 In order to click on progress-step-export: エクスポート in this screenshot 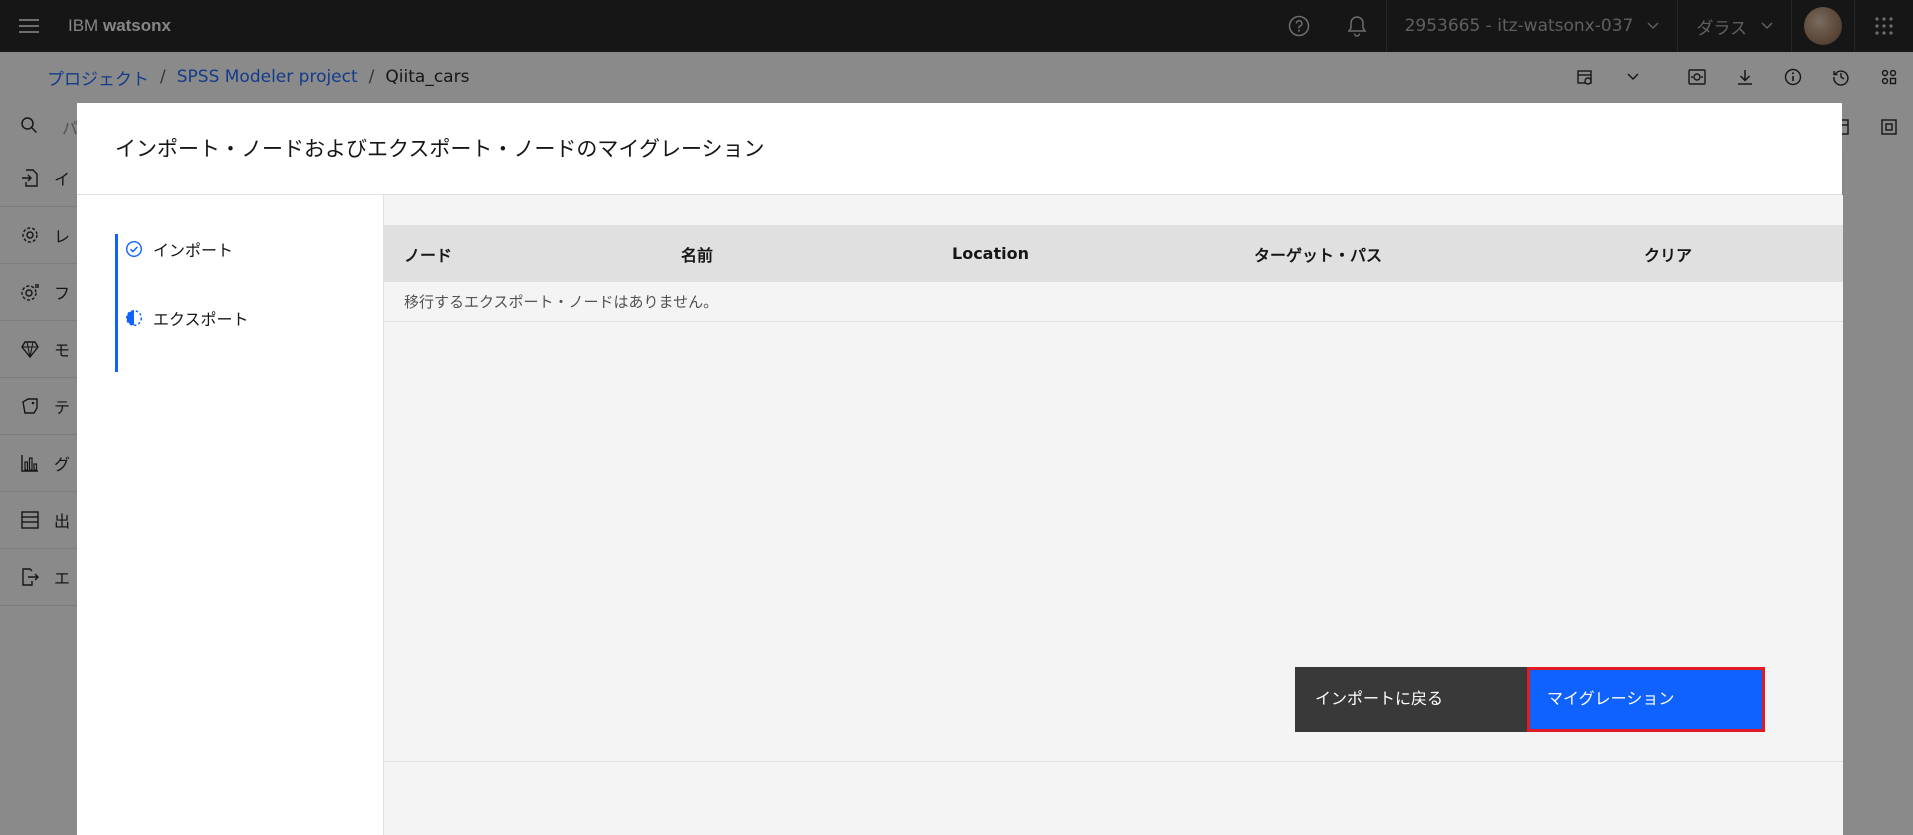, I will do `click(187, 318)`.